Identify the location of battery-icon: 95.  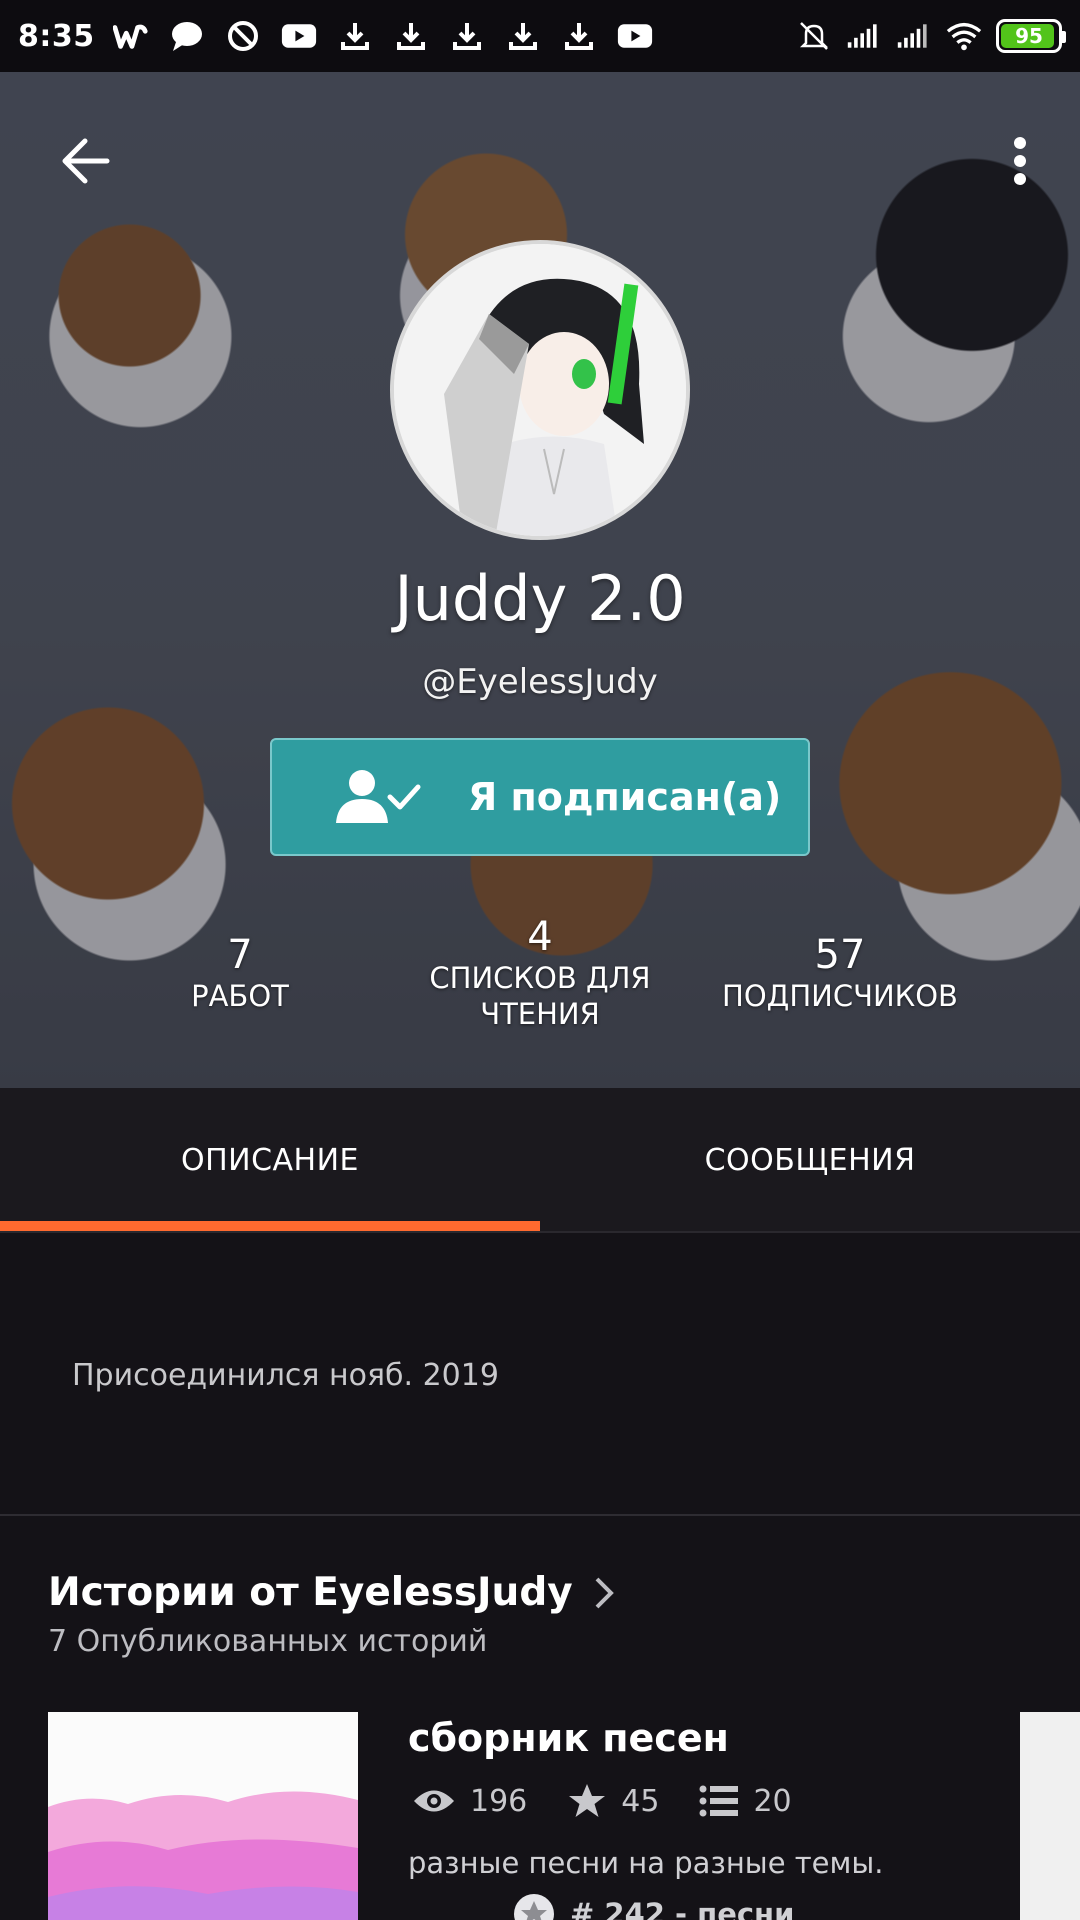
(1031, 36).